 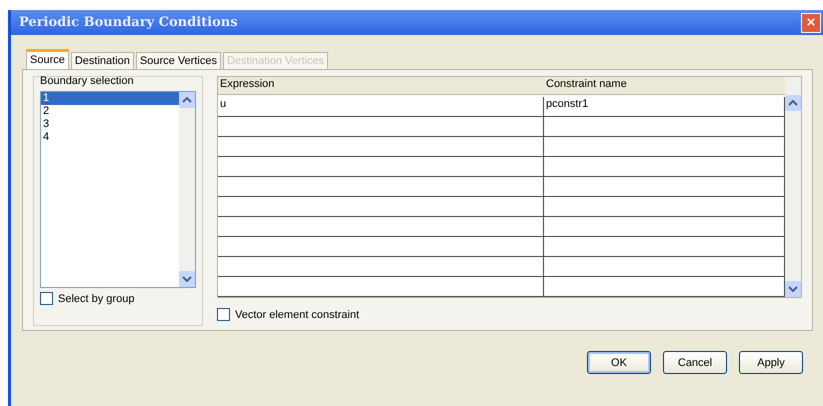 What do you see at coordinates (664, 86) in the screenshot?
I see `column-header: Constraint name` at bounding box center [664, 86].